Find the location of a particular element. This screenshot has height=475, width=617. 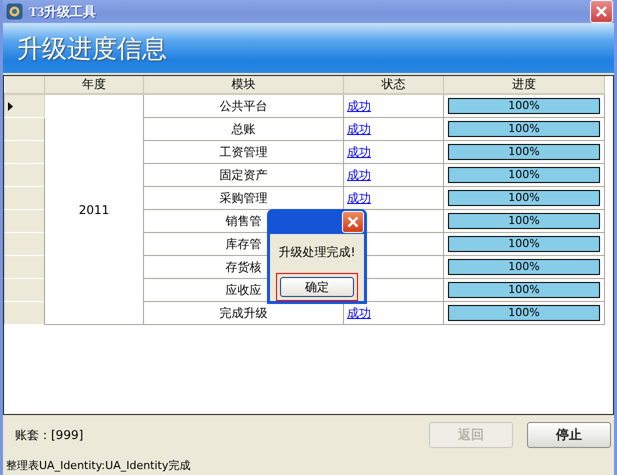

banner-title: 升级进度信息 is located at coordinates (92, 48).